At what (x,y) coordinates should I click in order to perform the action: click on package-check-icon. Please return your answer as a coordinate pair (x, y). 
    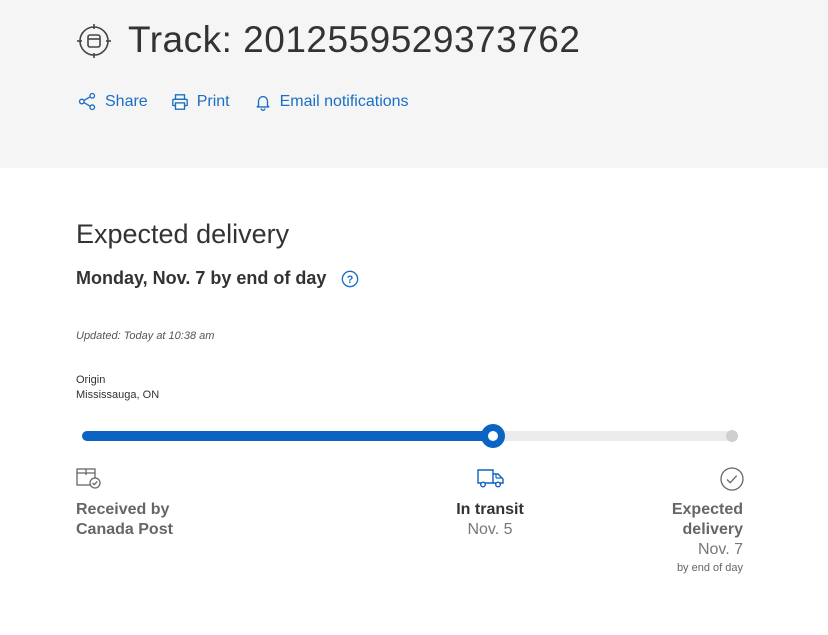
    Looking at the image, I should click on (88, 478).